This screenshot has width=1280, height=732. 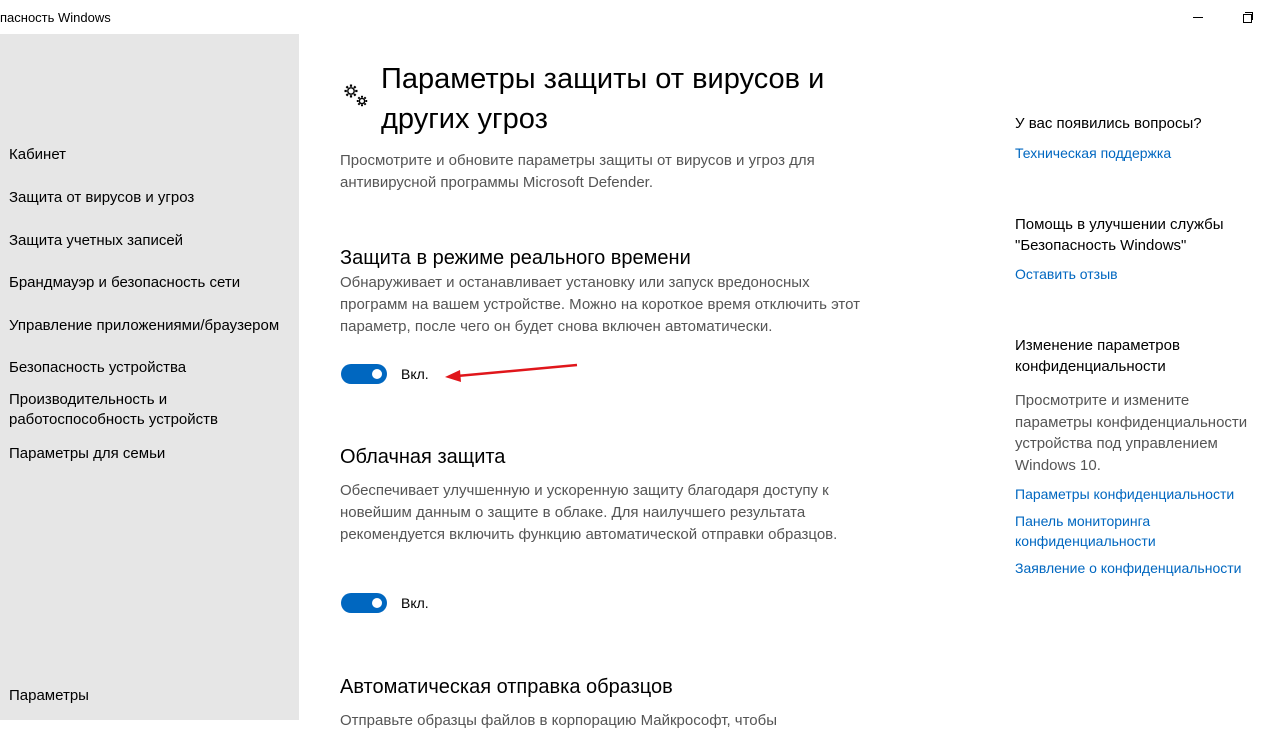 I want to click on gear-icon, so click(x=356, y=95).